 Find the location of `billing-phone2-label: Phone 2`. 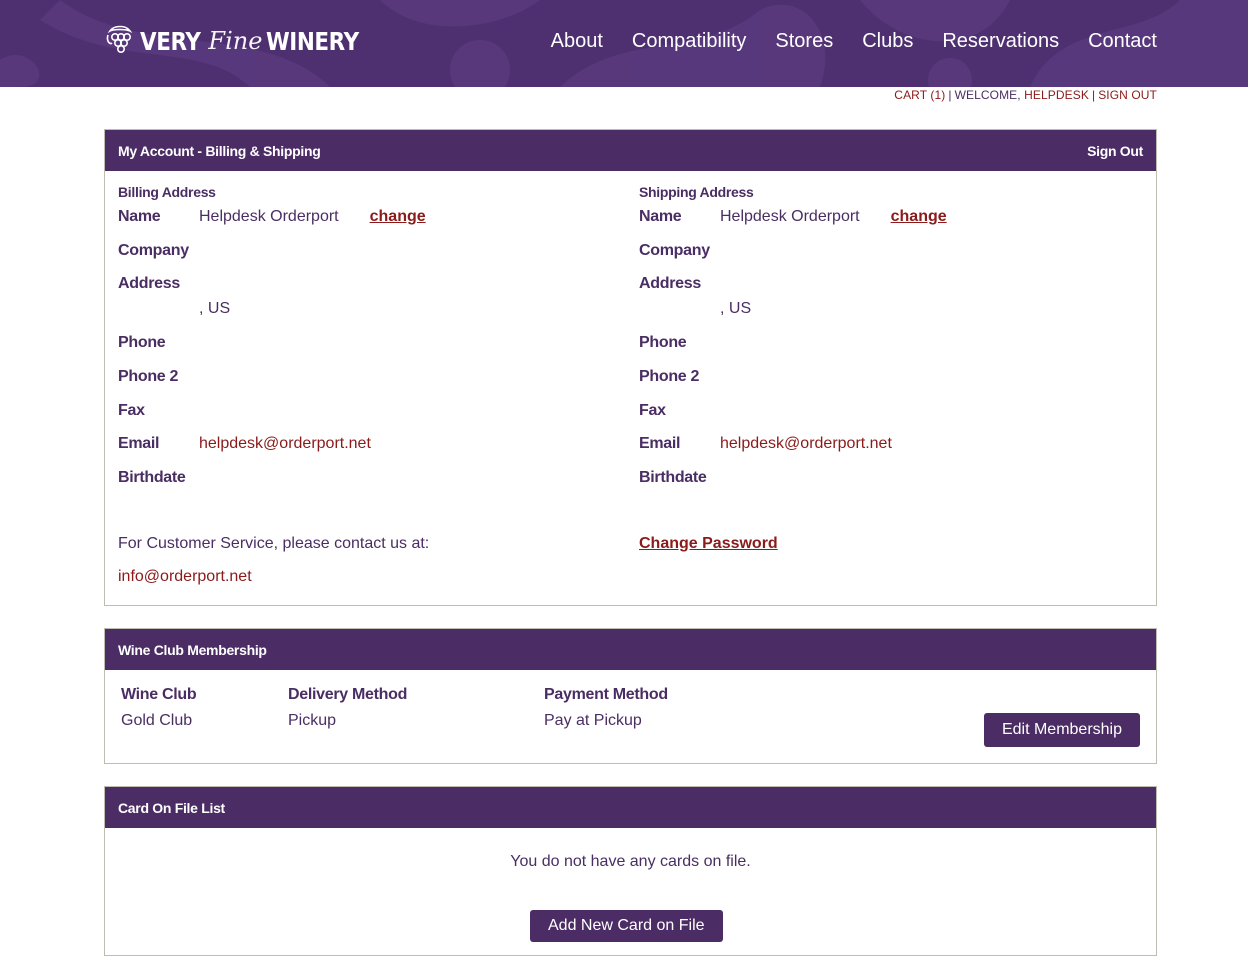

billing-phone2-label: Phone 2 is located at coordinates (148, 376).